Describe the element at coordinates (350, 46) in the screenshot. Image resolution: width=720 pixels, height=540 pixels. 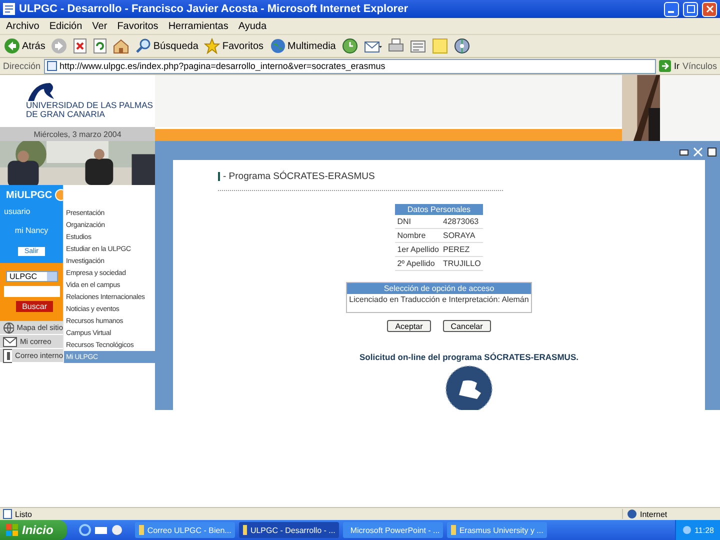
I see `clock-icon` at that location.